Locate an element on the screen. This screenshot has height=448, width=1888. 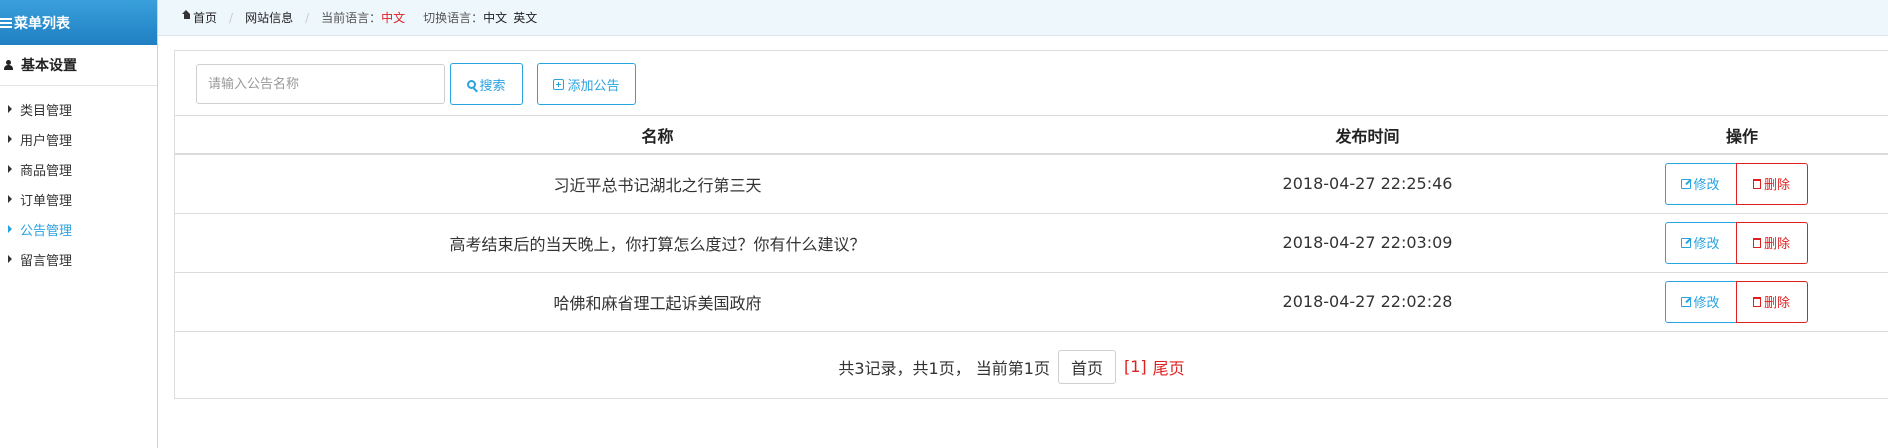
announcement-time: 2018-04-27 22:03:09 is located at coordinates (1367, 243).